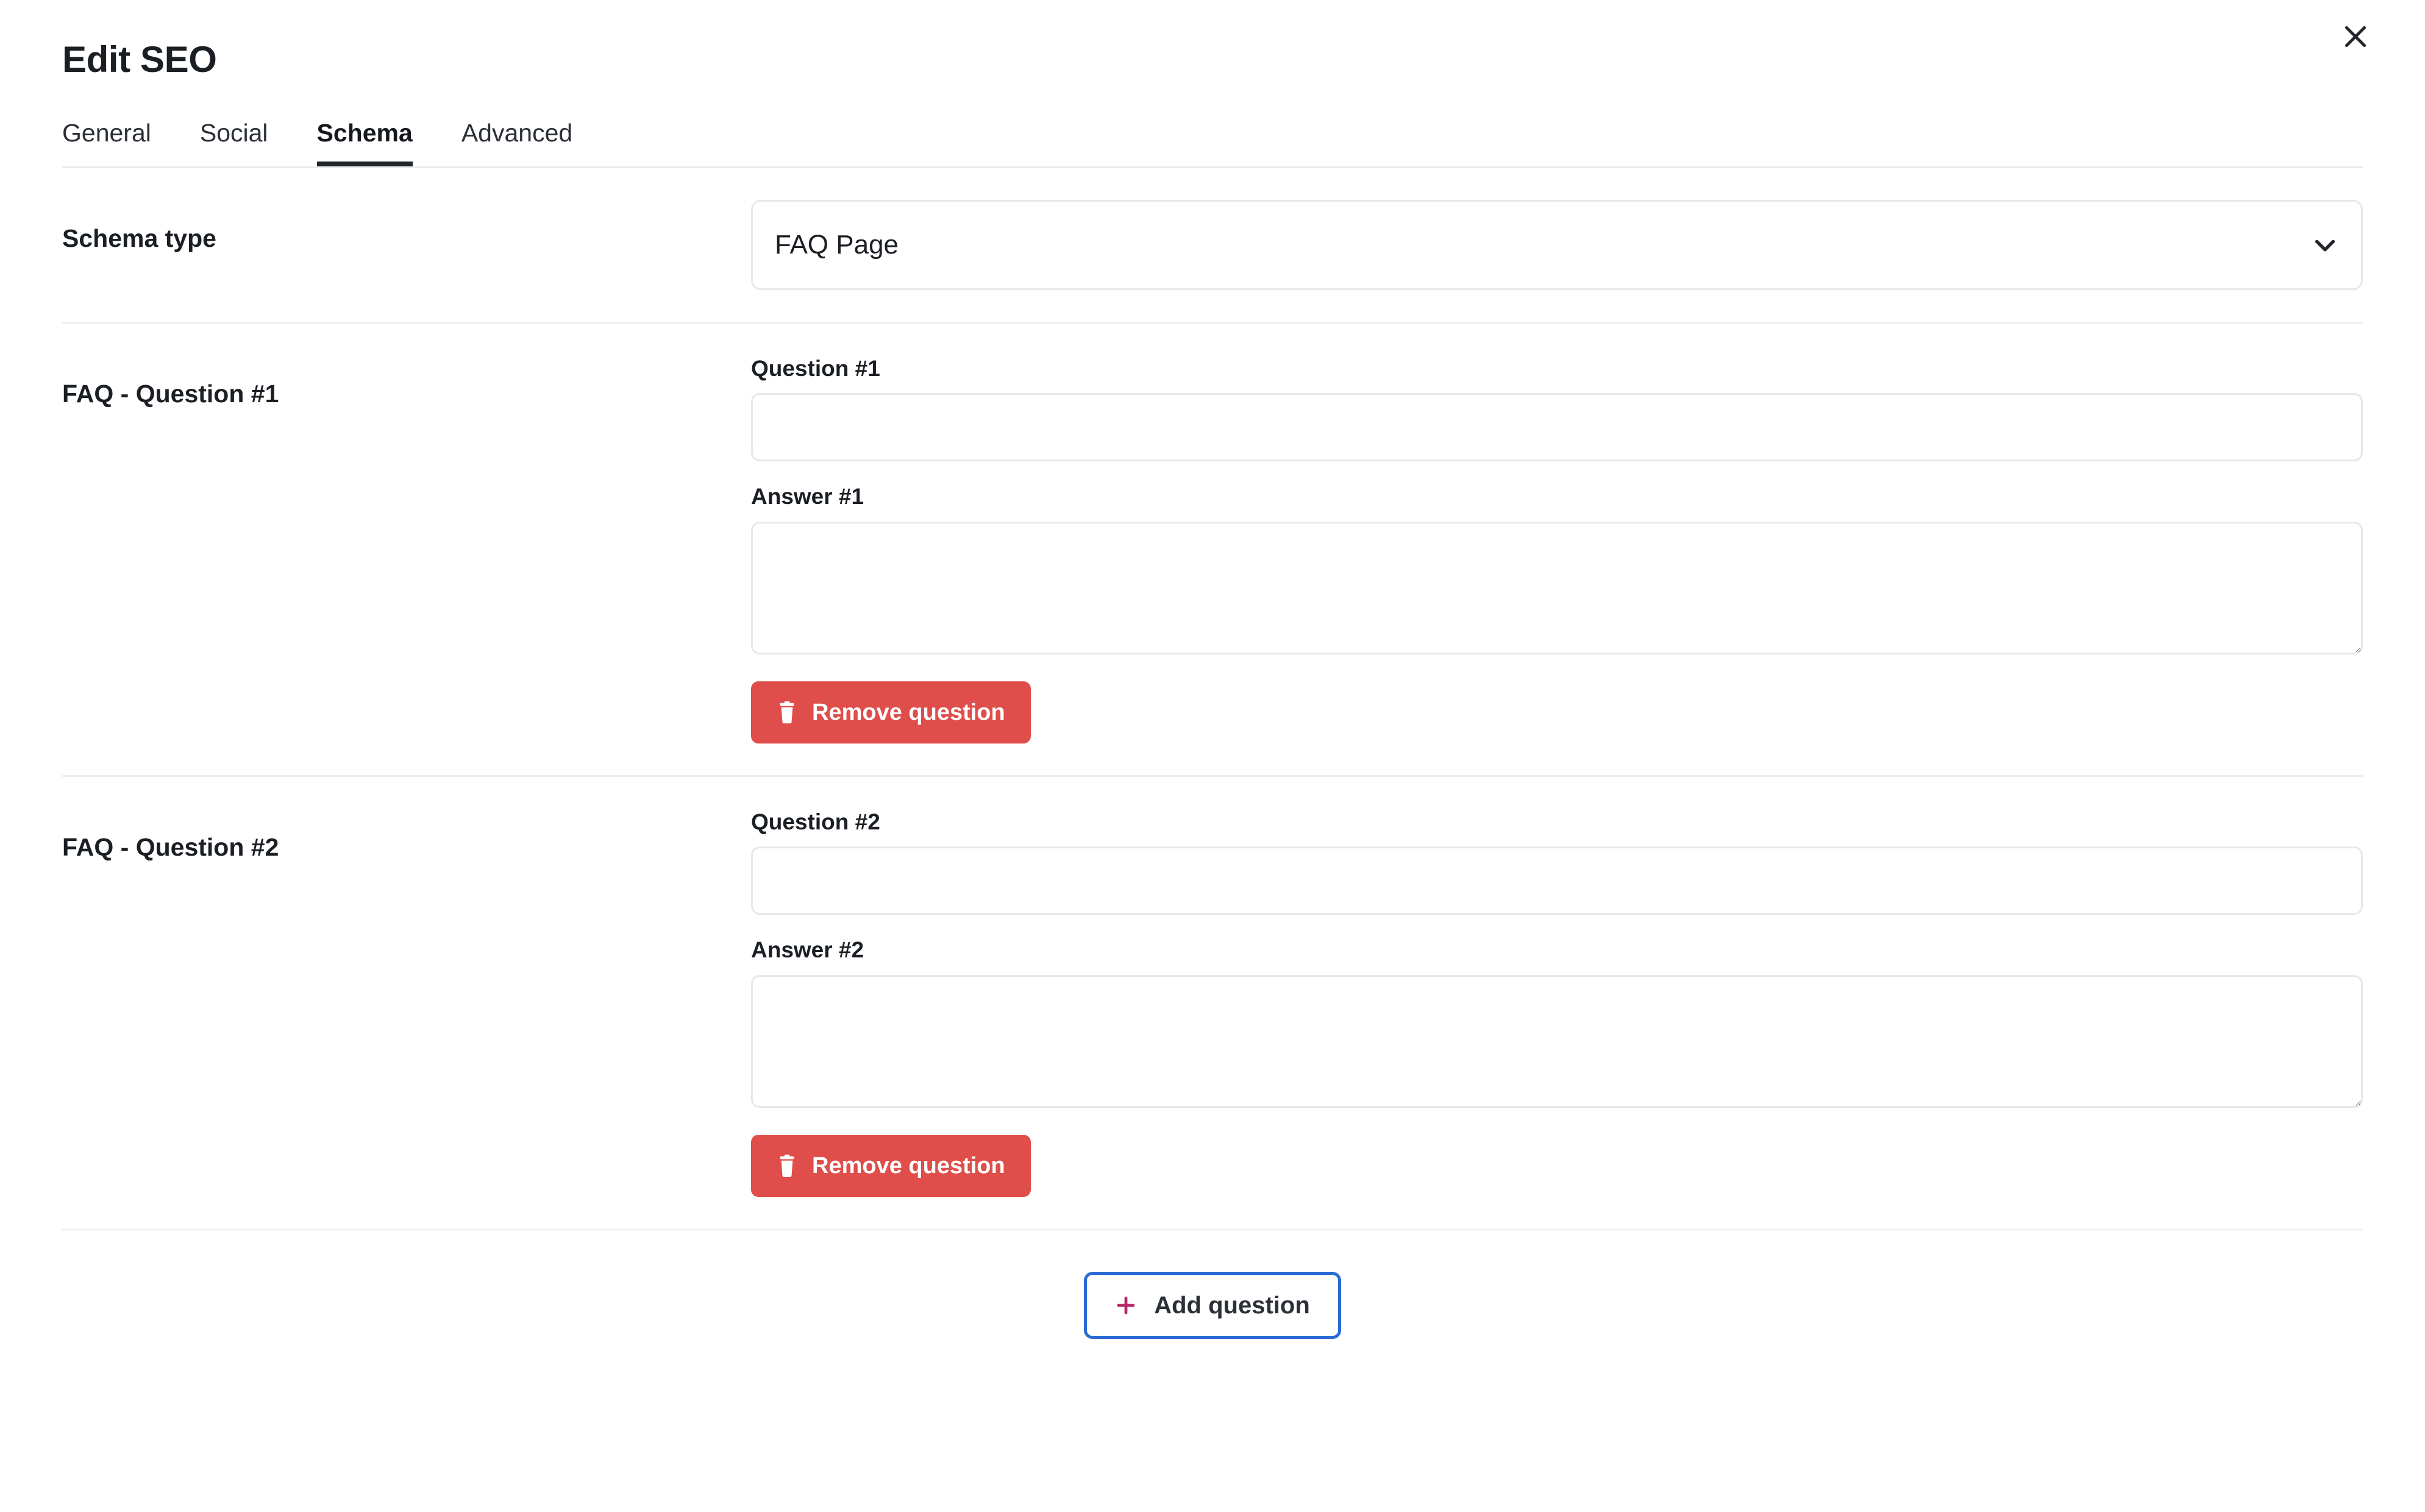  Describe the element at coordinates (807, 497) in the screenshot. I see `answer-1-label: Answer #1` at that location.